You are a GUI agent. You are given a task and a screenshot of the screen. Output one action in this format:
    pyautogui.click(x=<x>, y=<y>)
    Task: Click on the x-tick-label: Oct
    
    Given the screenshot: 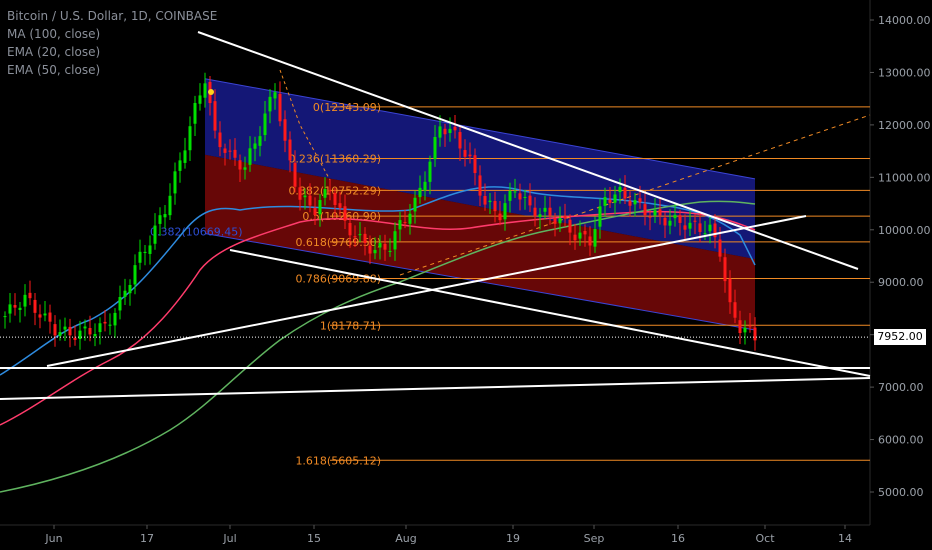 What is the action you would take?
    pyautogui.click(x=765, y=538)
    